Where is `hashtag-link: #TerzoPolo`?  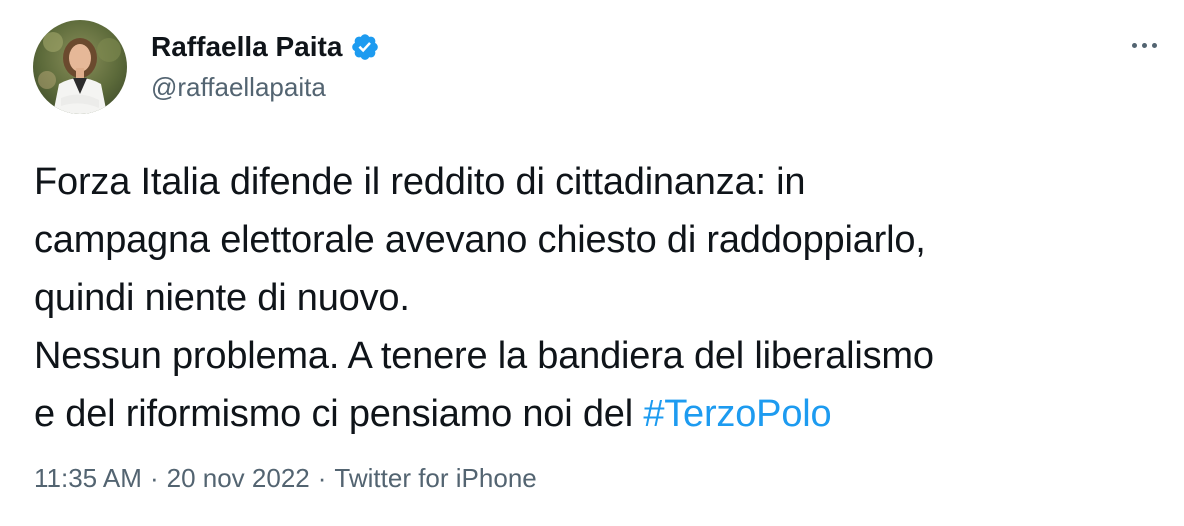 hashtag-link: #TerzoPolo is located at coordinates (737, 414).